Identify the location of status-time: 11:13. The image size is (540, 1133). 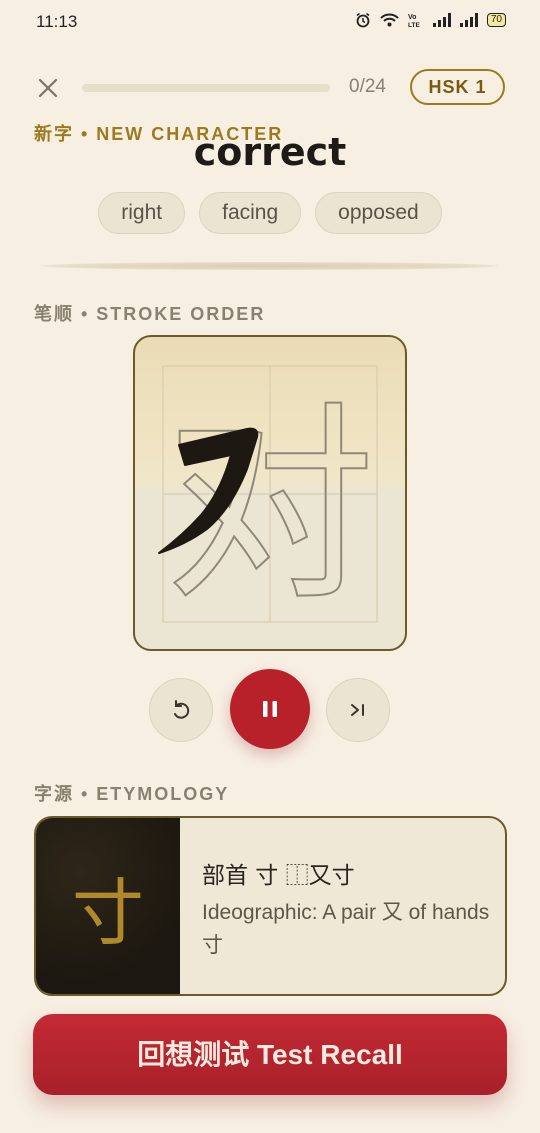
(57, 21).